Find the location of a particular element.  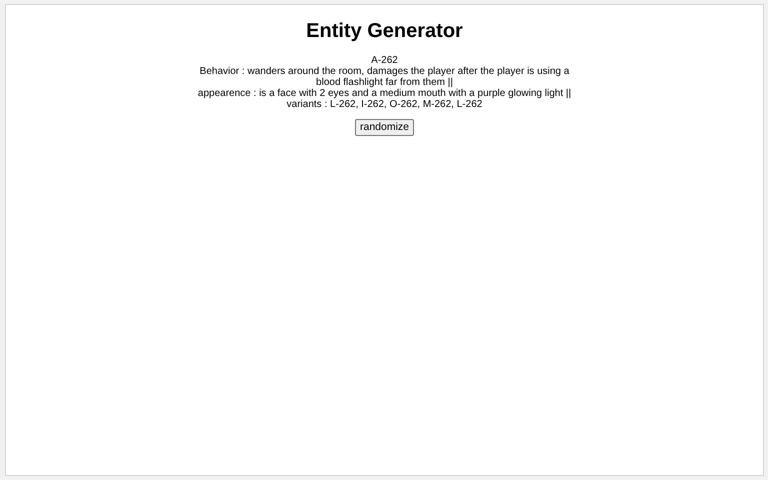

variants-text: variants : L-262, I-262, O-262, M-262, L-262 is located at coordinates (385, 104).